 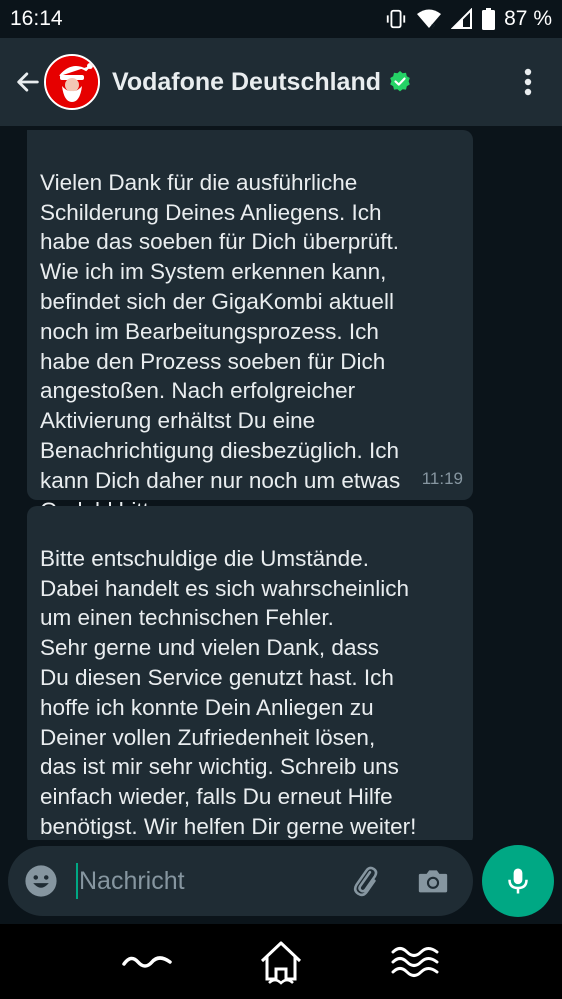 I want to click on home-icon, so click(x=281, y=963).